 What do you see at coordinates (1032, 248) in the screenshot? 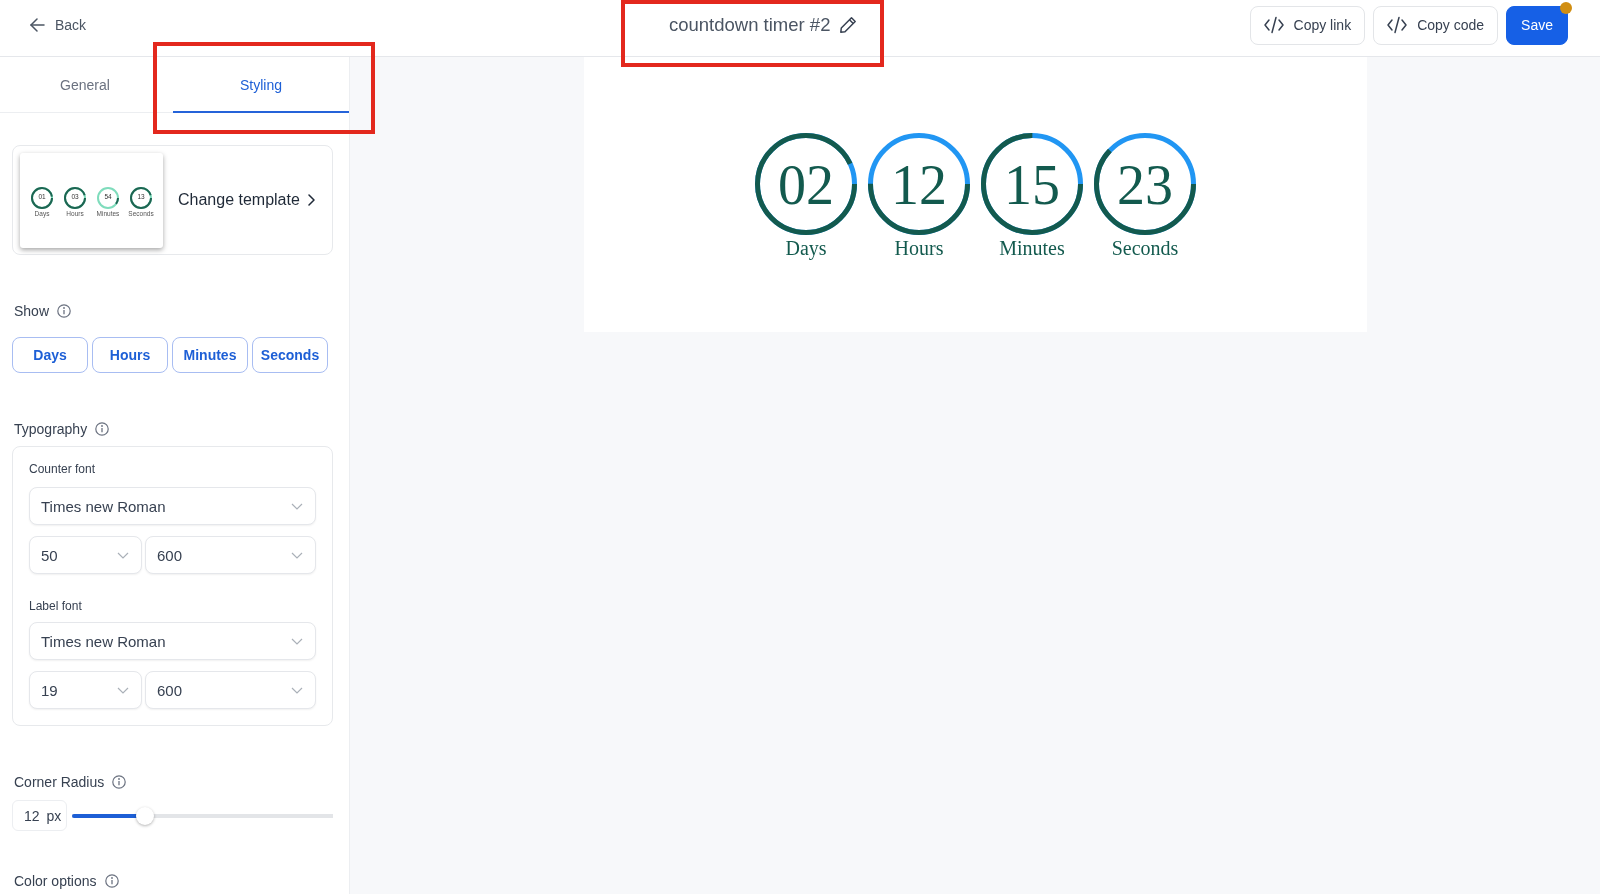
I see `counter-label: Minutes` at bounding box center [1032, 248].